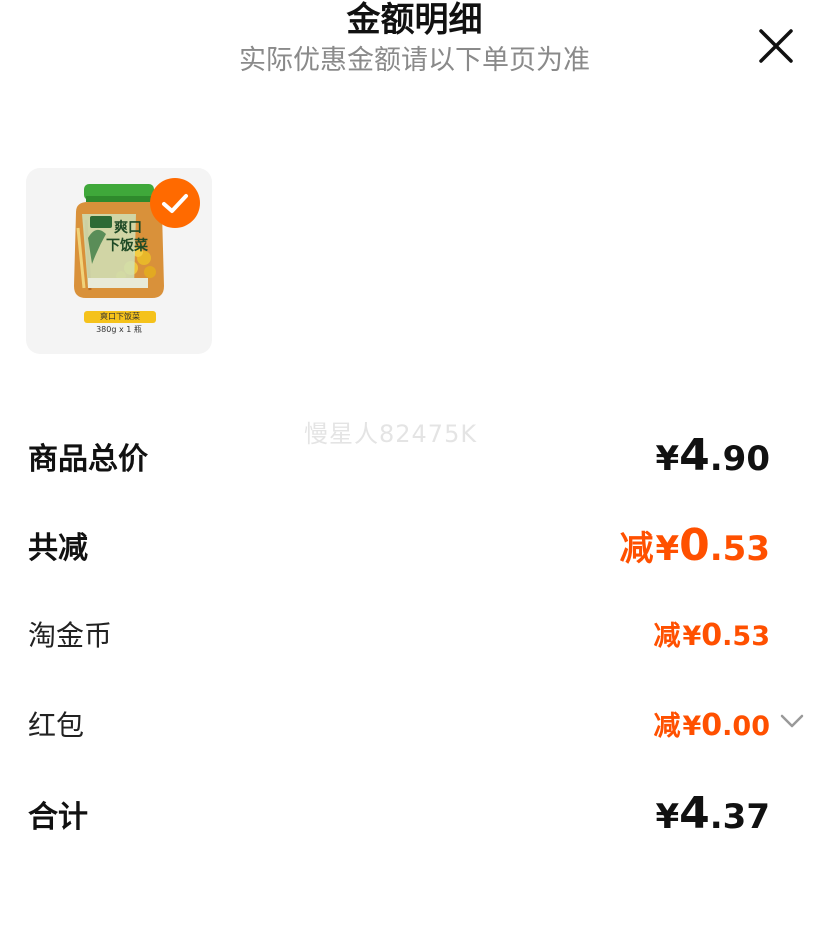 This screenshot has height=925, width=829. What do you see at coordinates (56, 725) in the screenshot?
I see `hongbao-label: 红包` at bounding box center [56, 725].